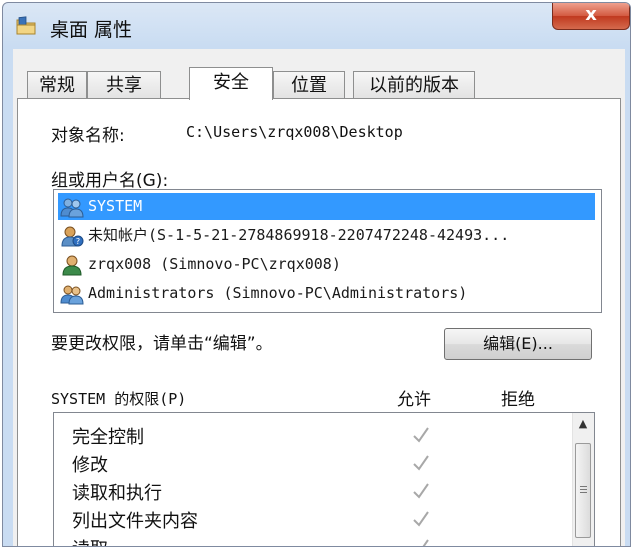 Image resolution: width=633 pixels, height=547 pixels. What do you see at coordinates (518, 400) in the screenshot?
I see `deny-column-header: 拒绝` at bounding box center [518, 400].